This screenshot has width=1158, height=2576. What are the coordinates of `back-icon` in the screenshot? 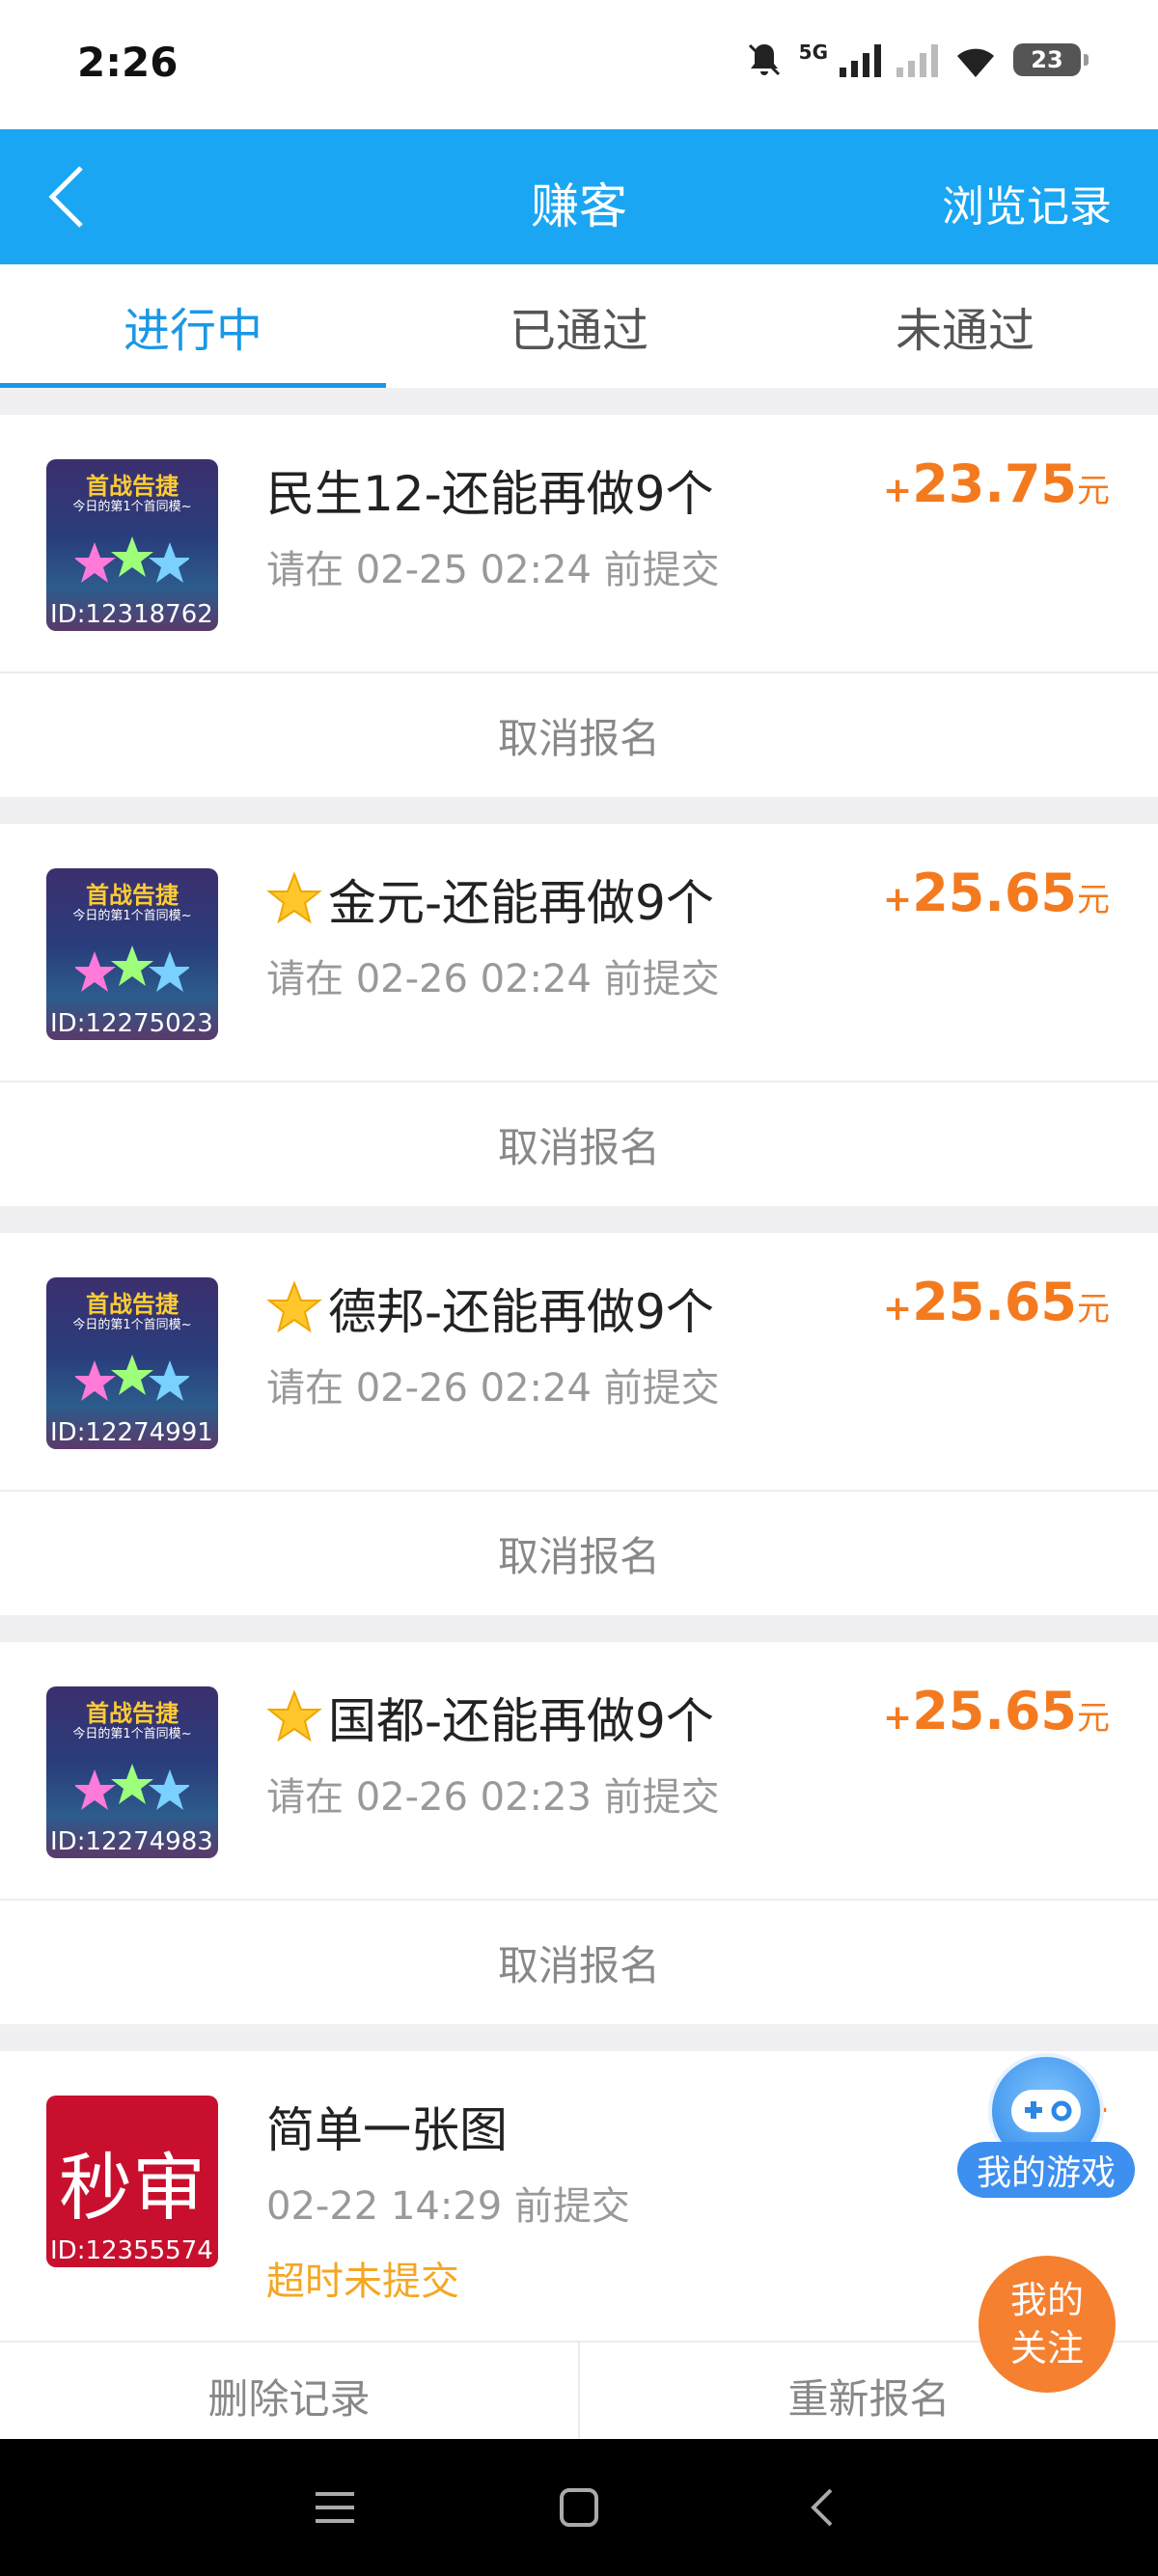 It's located at (822, 2508).